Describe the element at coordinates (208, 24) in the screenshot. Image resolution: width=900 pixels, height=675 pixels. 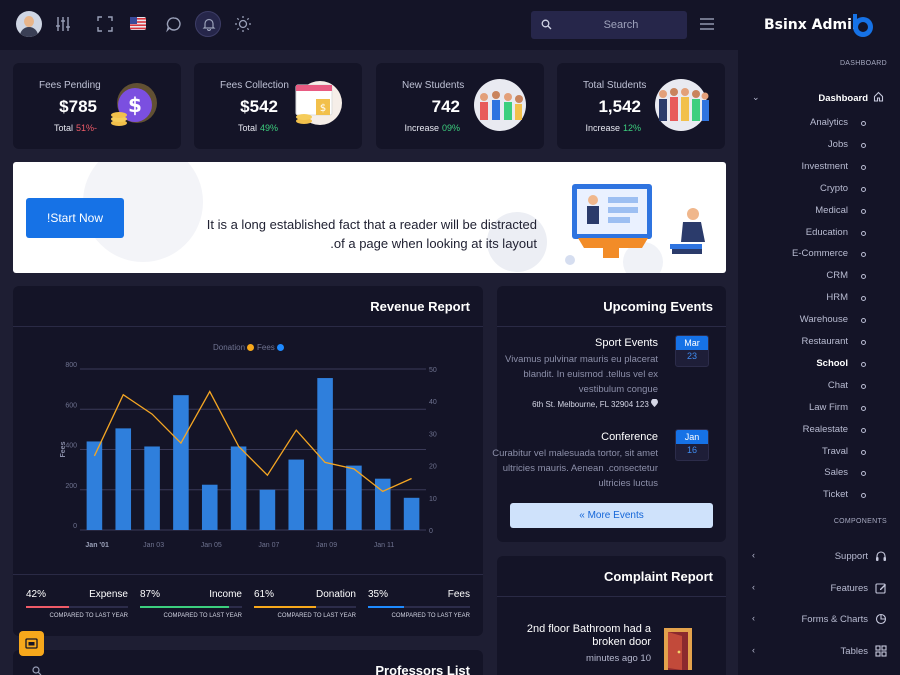
I see `notification-button` at that location.